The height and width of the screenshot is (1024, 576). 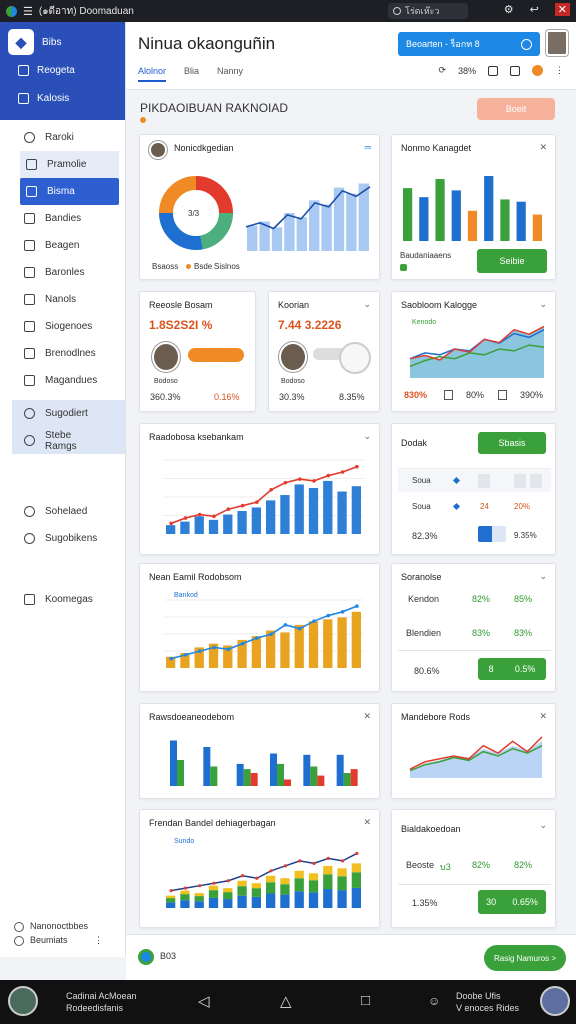 I want to click on sidebar-extra-1: Sugobikens, so click(x=62, y=538).